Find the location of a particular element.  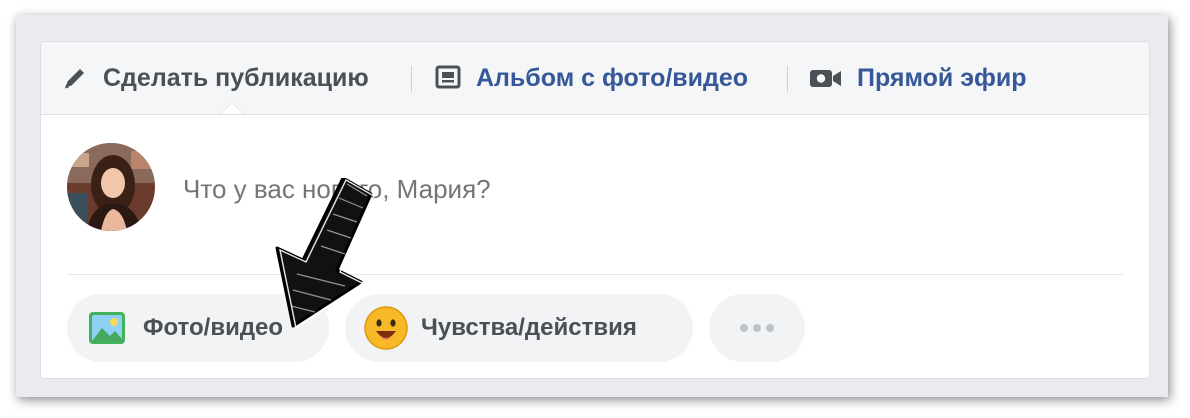

tab-live-video: Прямой эфир is located at coordinates (918, 78).